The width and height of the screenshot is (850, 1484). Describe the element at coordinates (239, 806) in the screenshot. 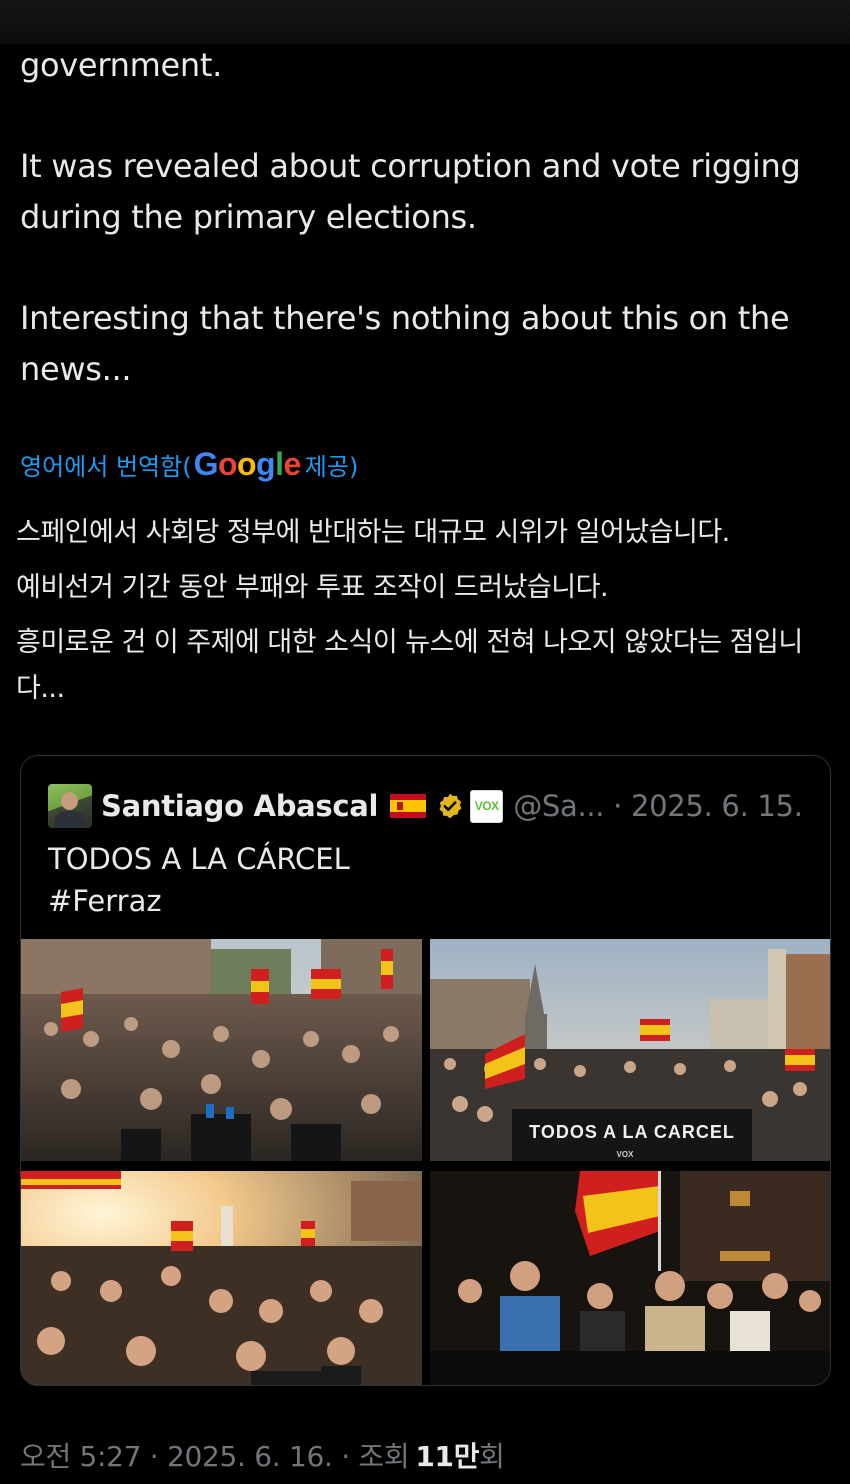

I see `author-name: Santiago Abascal` at that location.